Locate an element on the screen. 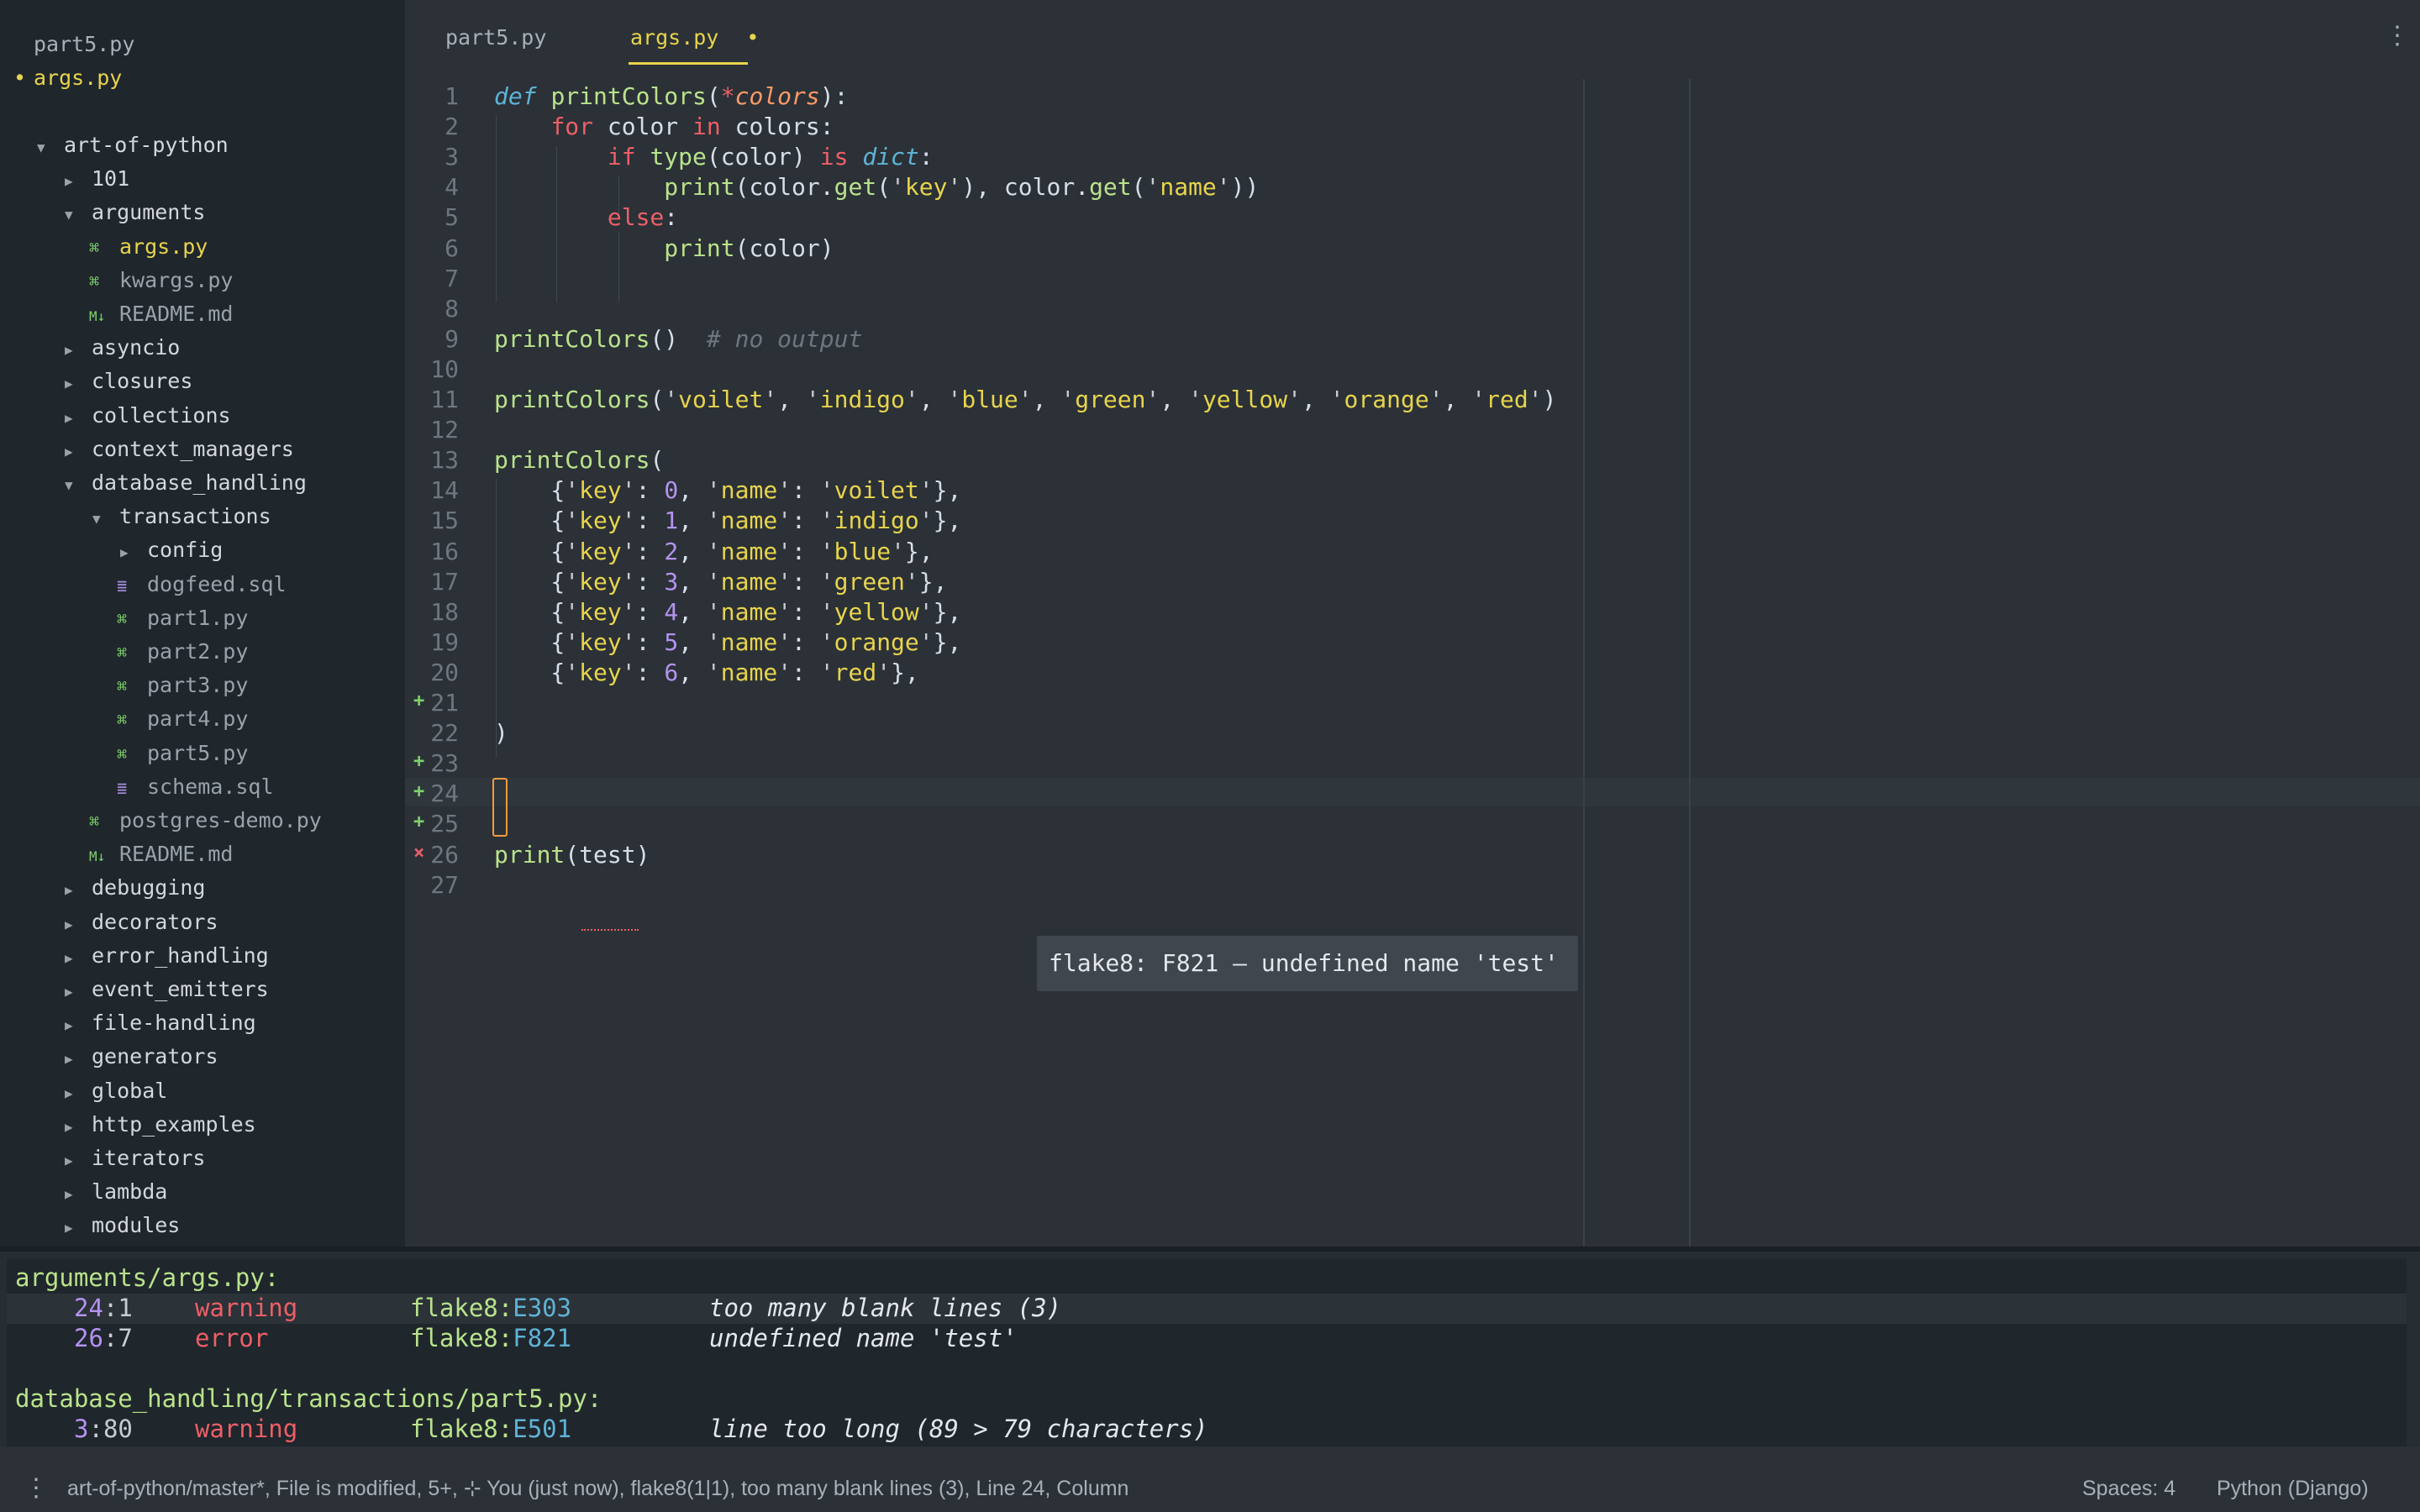 Image resolution: width=2420 pixels, height=1512 pixels. tree-folder: ▼ arguments is located at coordinates (135, 212).